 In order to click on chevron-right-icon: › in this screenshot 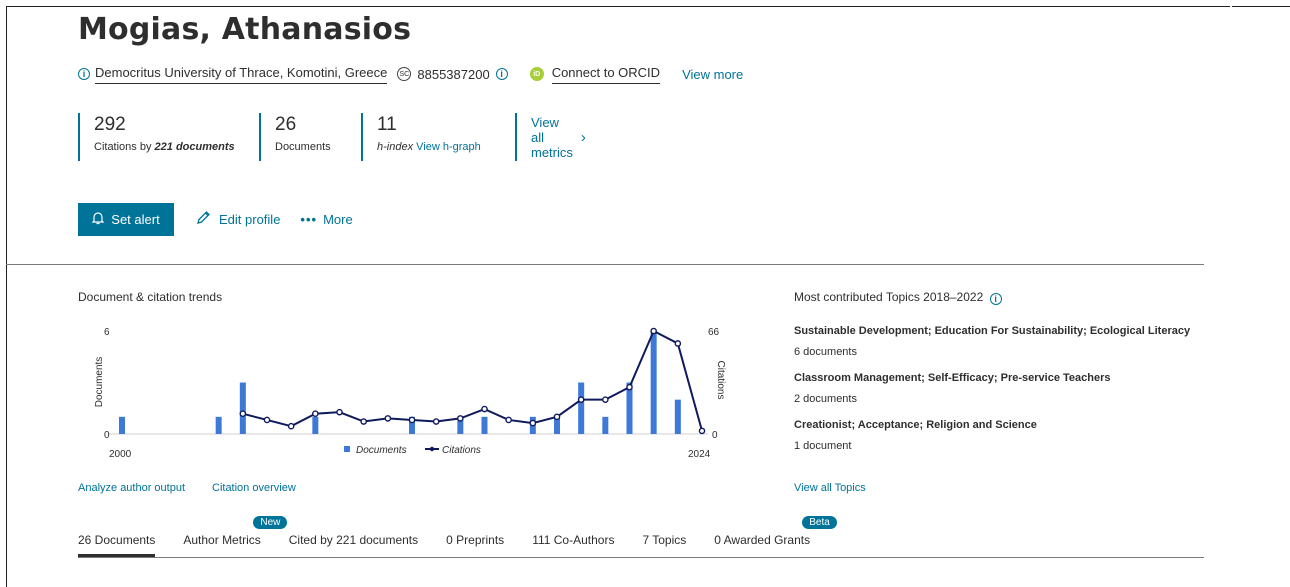, I will do `click(583, 137)`.